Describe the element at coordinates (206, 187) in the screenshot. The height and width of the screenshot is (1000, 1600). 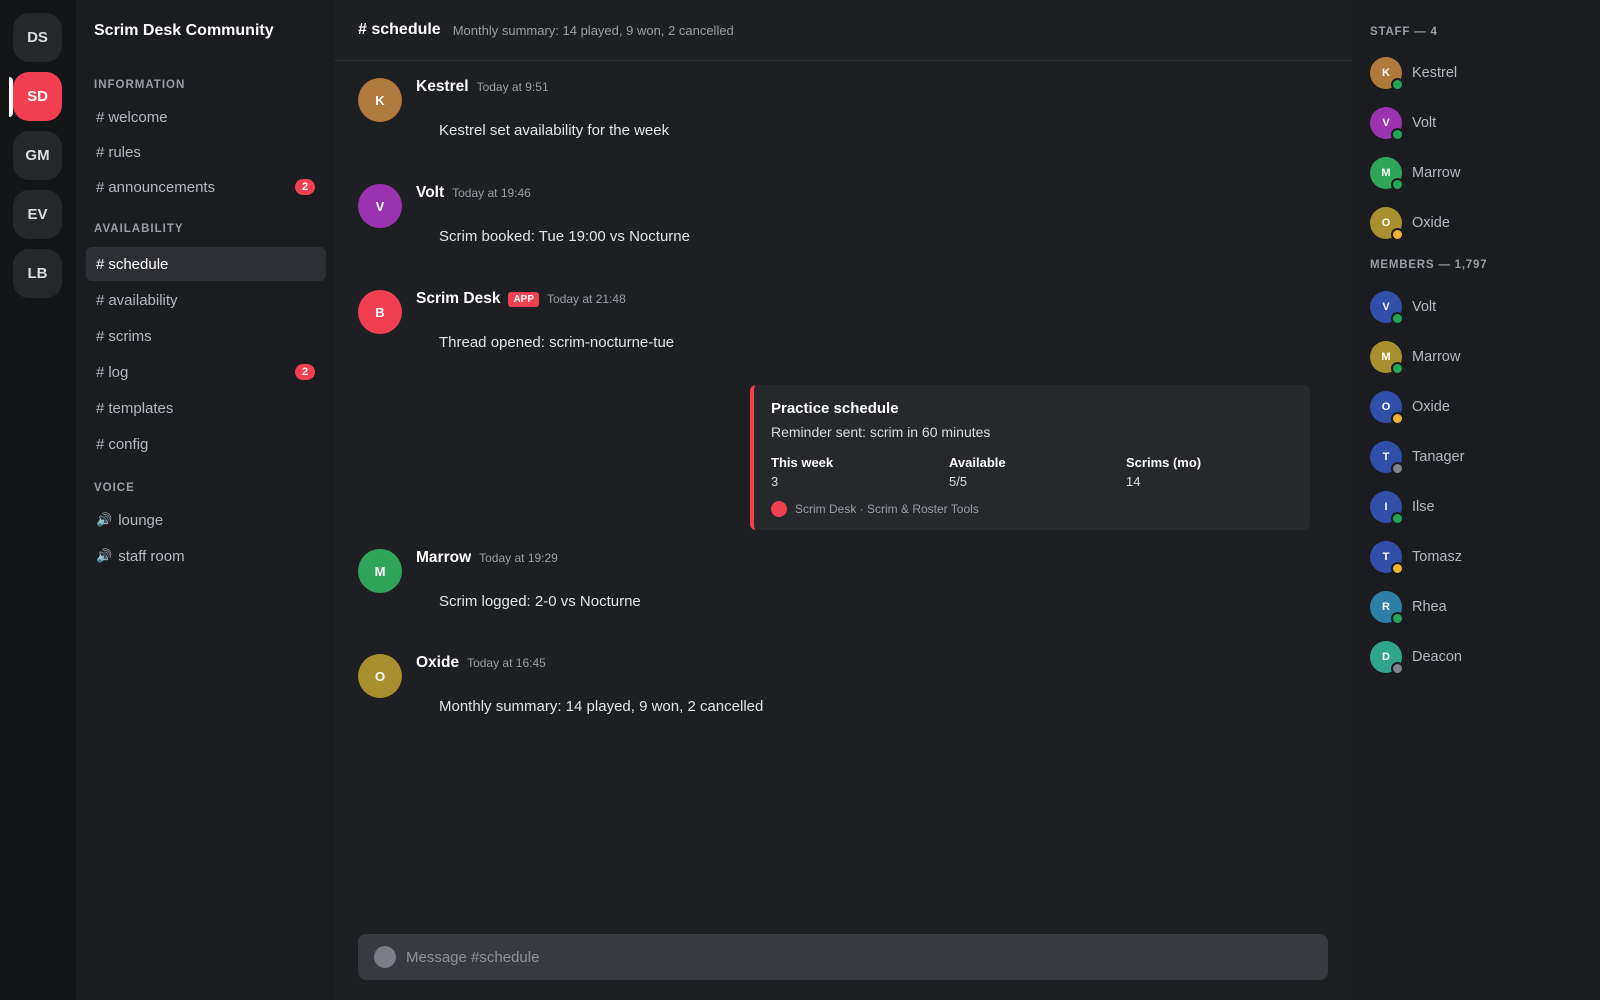
I see `channel-announcements: # announcements 2` at that location.